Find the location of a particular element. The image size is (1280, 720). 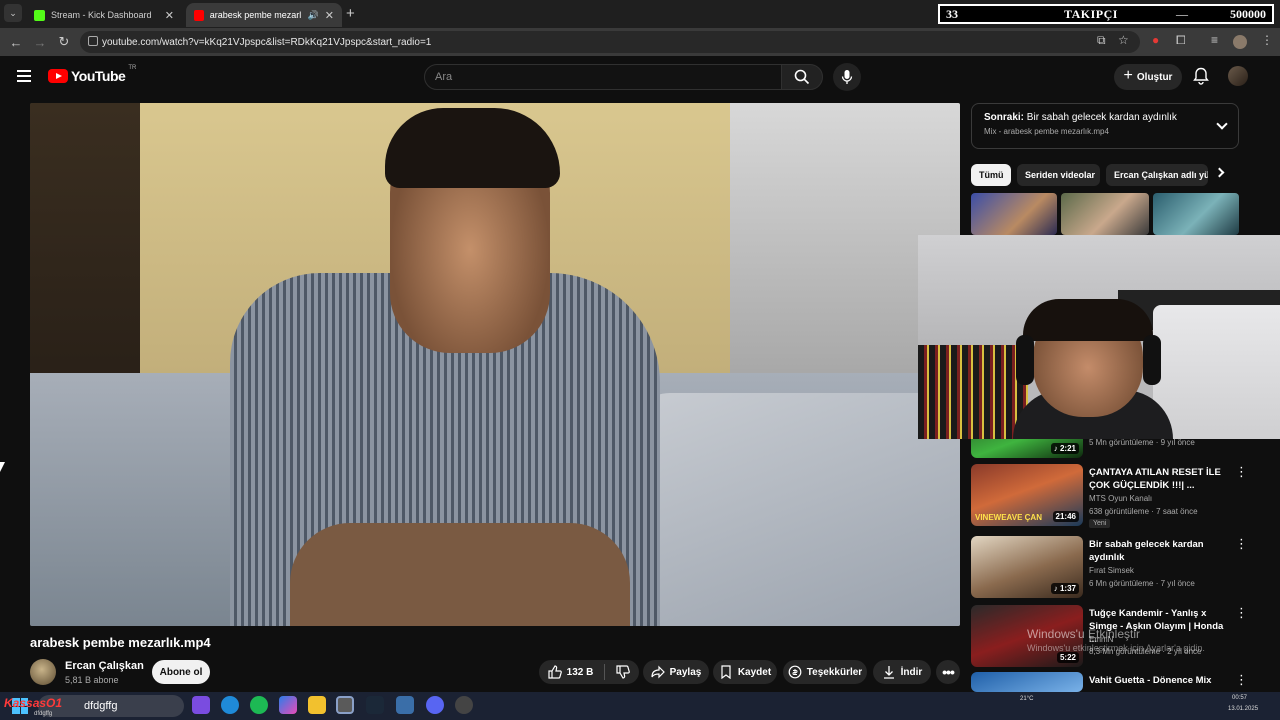

voice-search-button is located at coordinates (847, 77).